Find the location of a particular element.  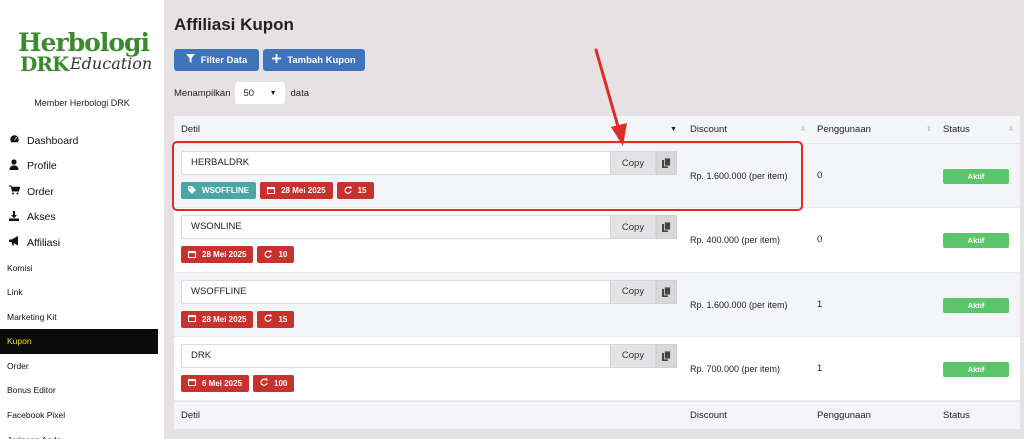

sidebar-item-order: Order is located at coordinates (82, 192).